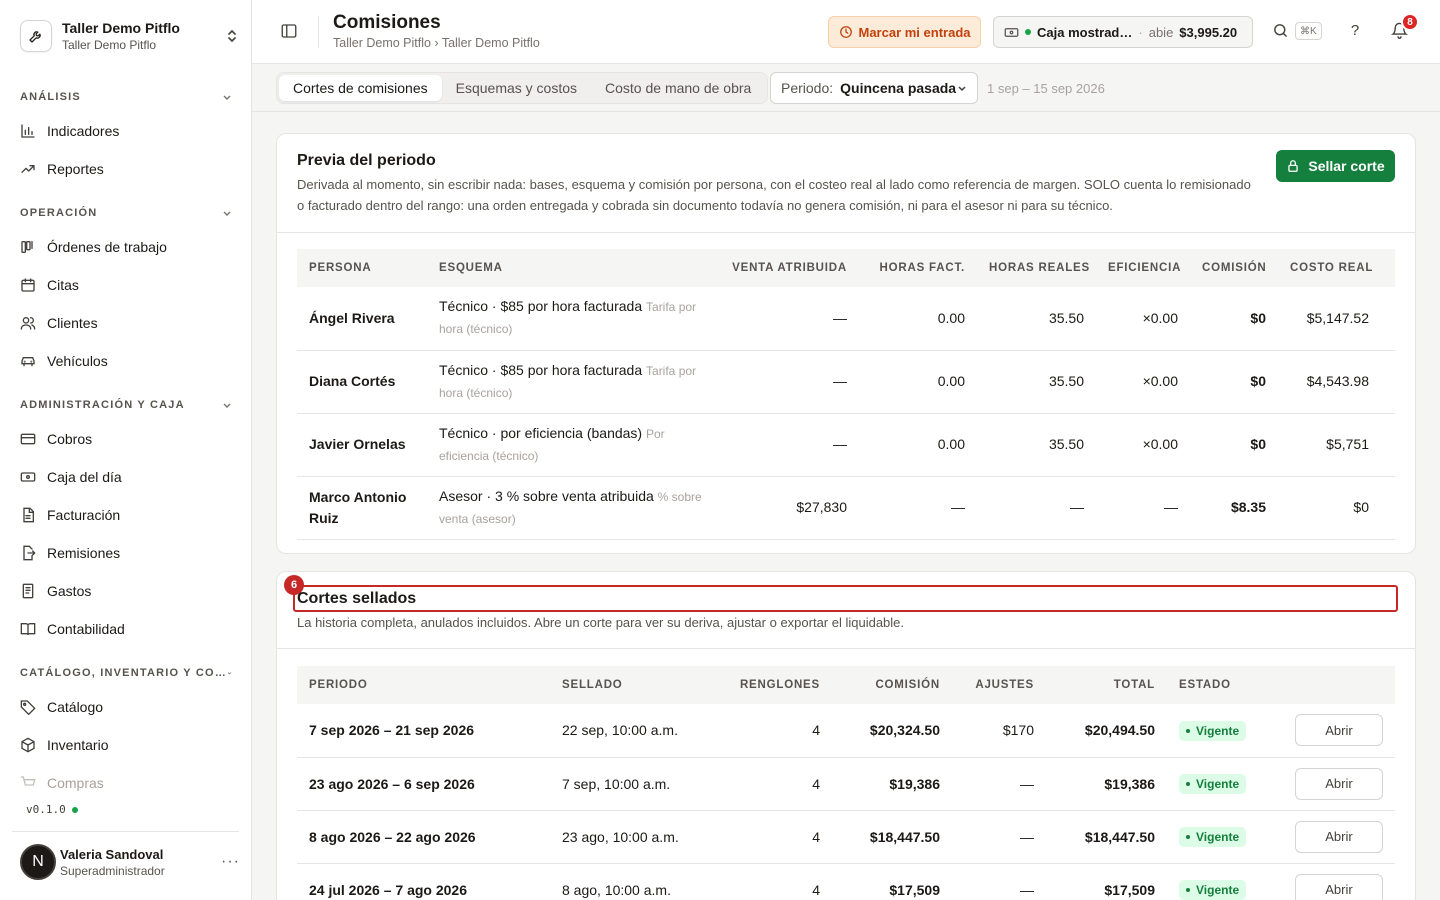 This screenshot has height=900, width=1440. What do you see at coordinates (126, 213) in the screenshot?
I see `nav-section-operacion: OPERACIÓN` at bounding box center [126, 213].